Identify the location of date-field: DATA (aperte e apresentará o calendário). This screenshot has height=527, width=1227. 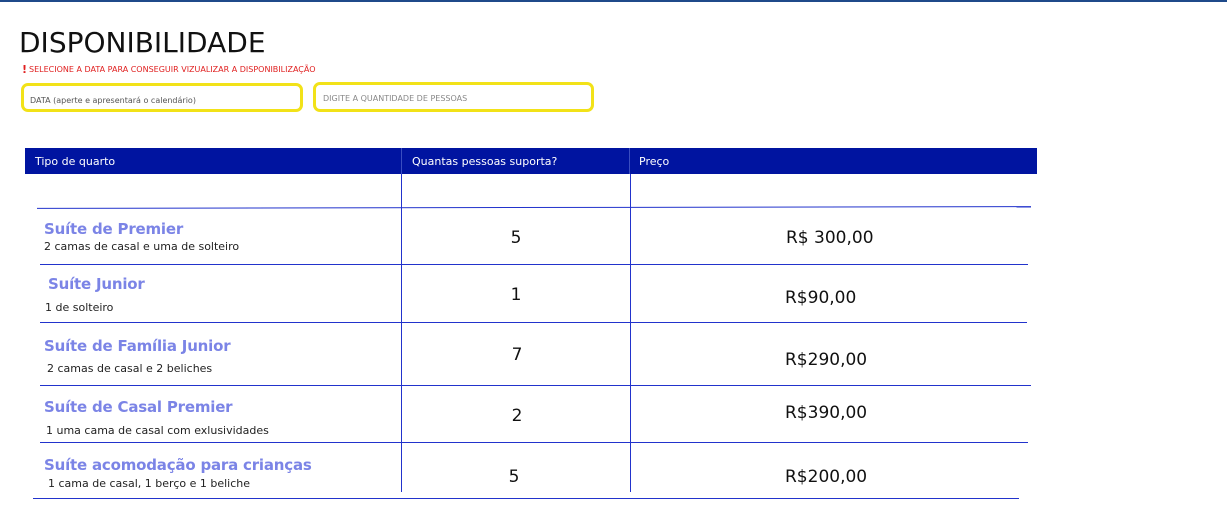
(162, 97).